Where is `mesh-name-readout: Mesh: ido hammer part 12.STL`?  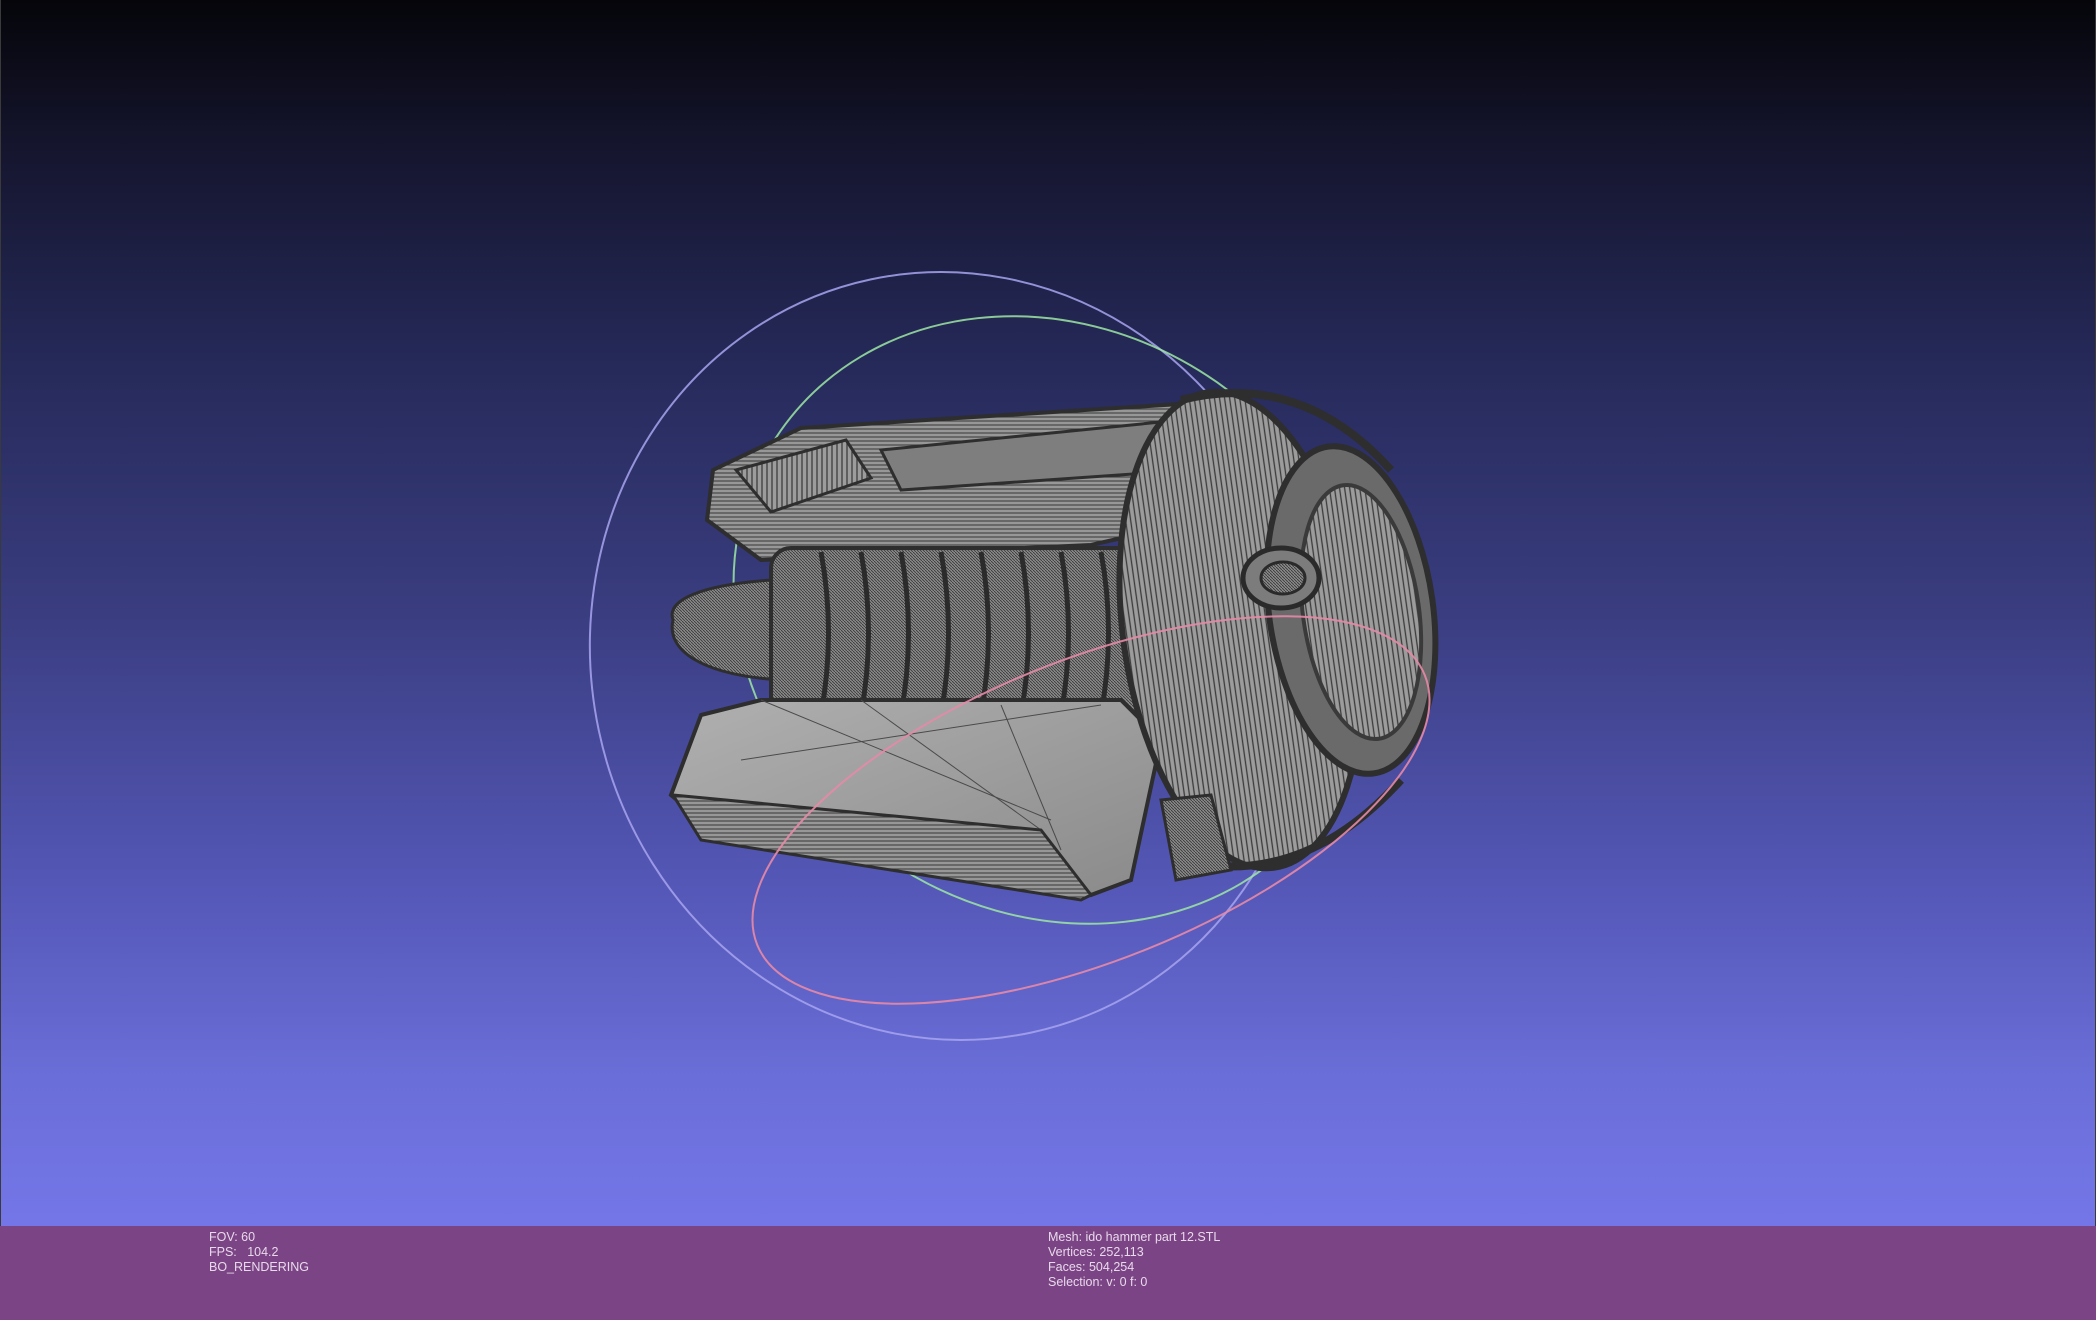
mesh-name-readout: Mesh: ido hammer part 12.STL is located at coordinates (1134, 1237).